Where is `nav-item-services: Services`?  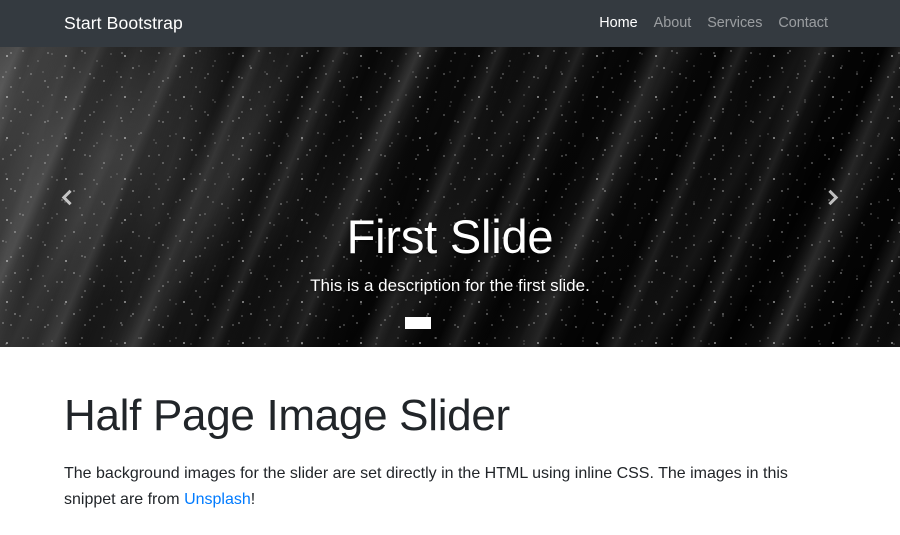
nav-item-services: Services is located at coordinates (734, 23).